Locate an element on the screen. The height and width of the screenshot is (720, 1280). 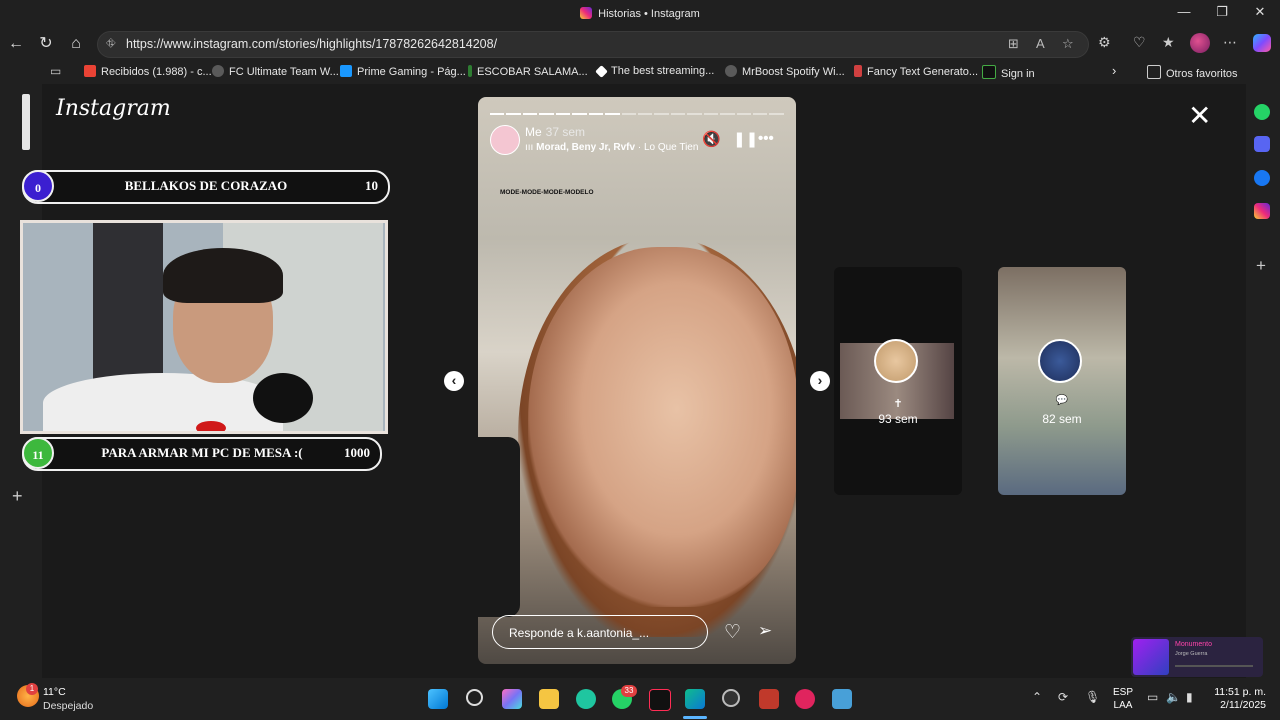
home-button: ⌂ is located at coordinates (76, 44).